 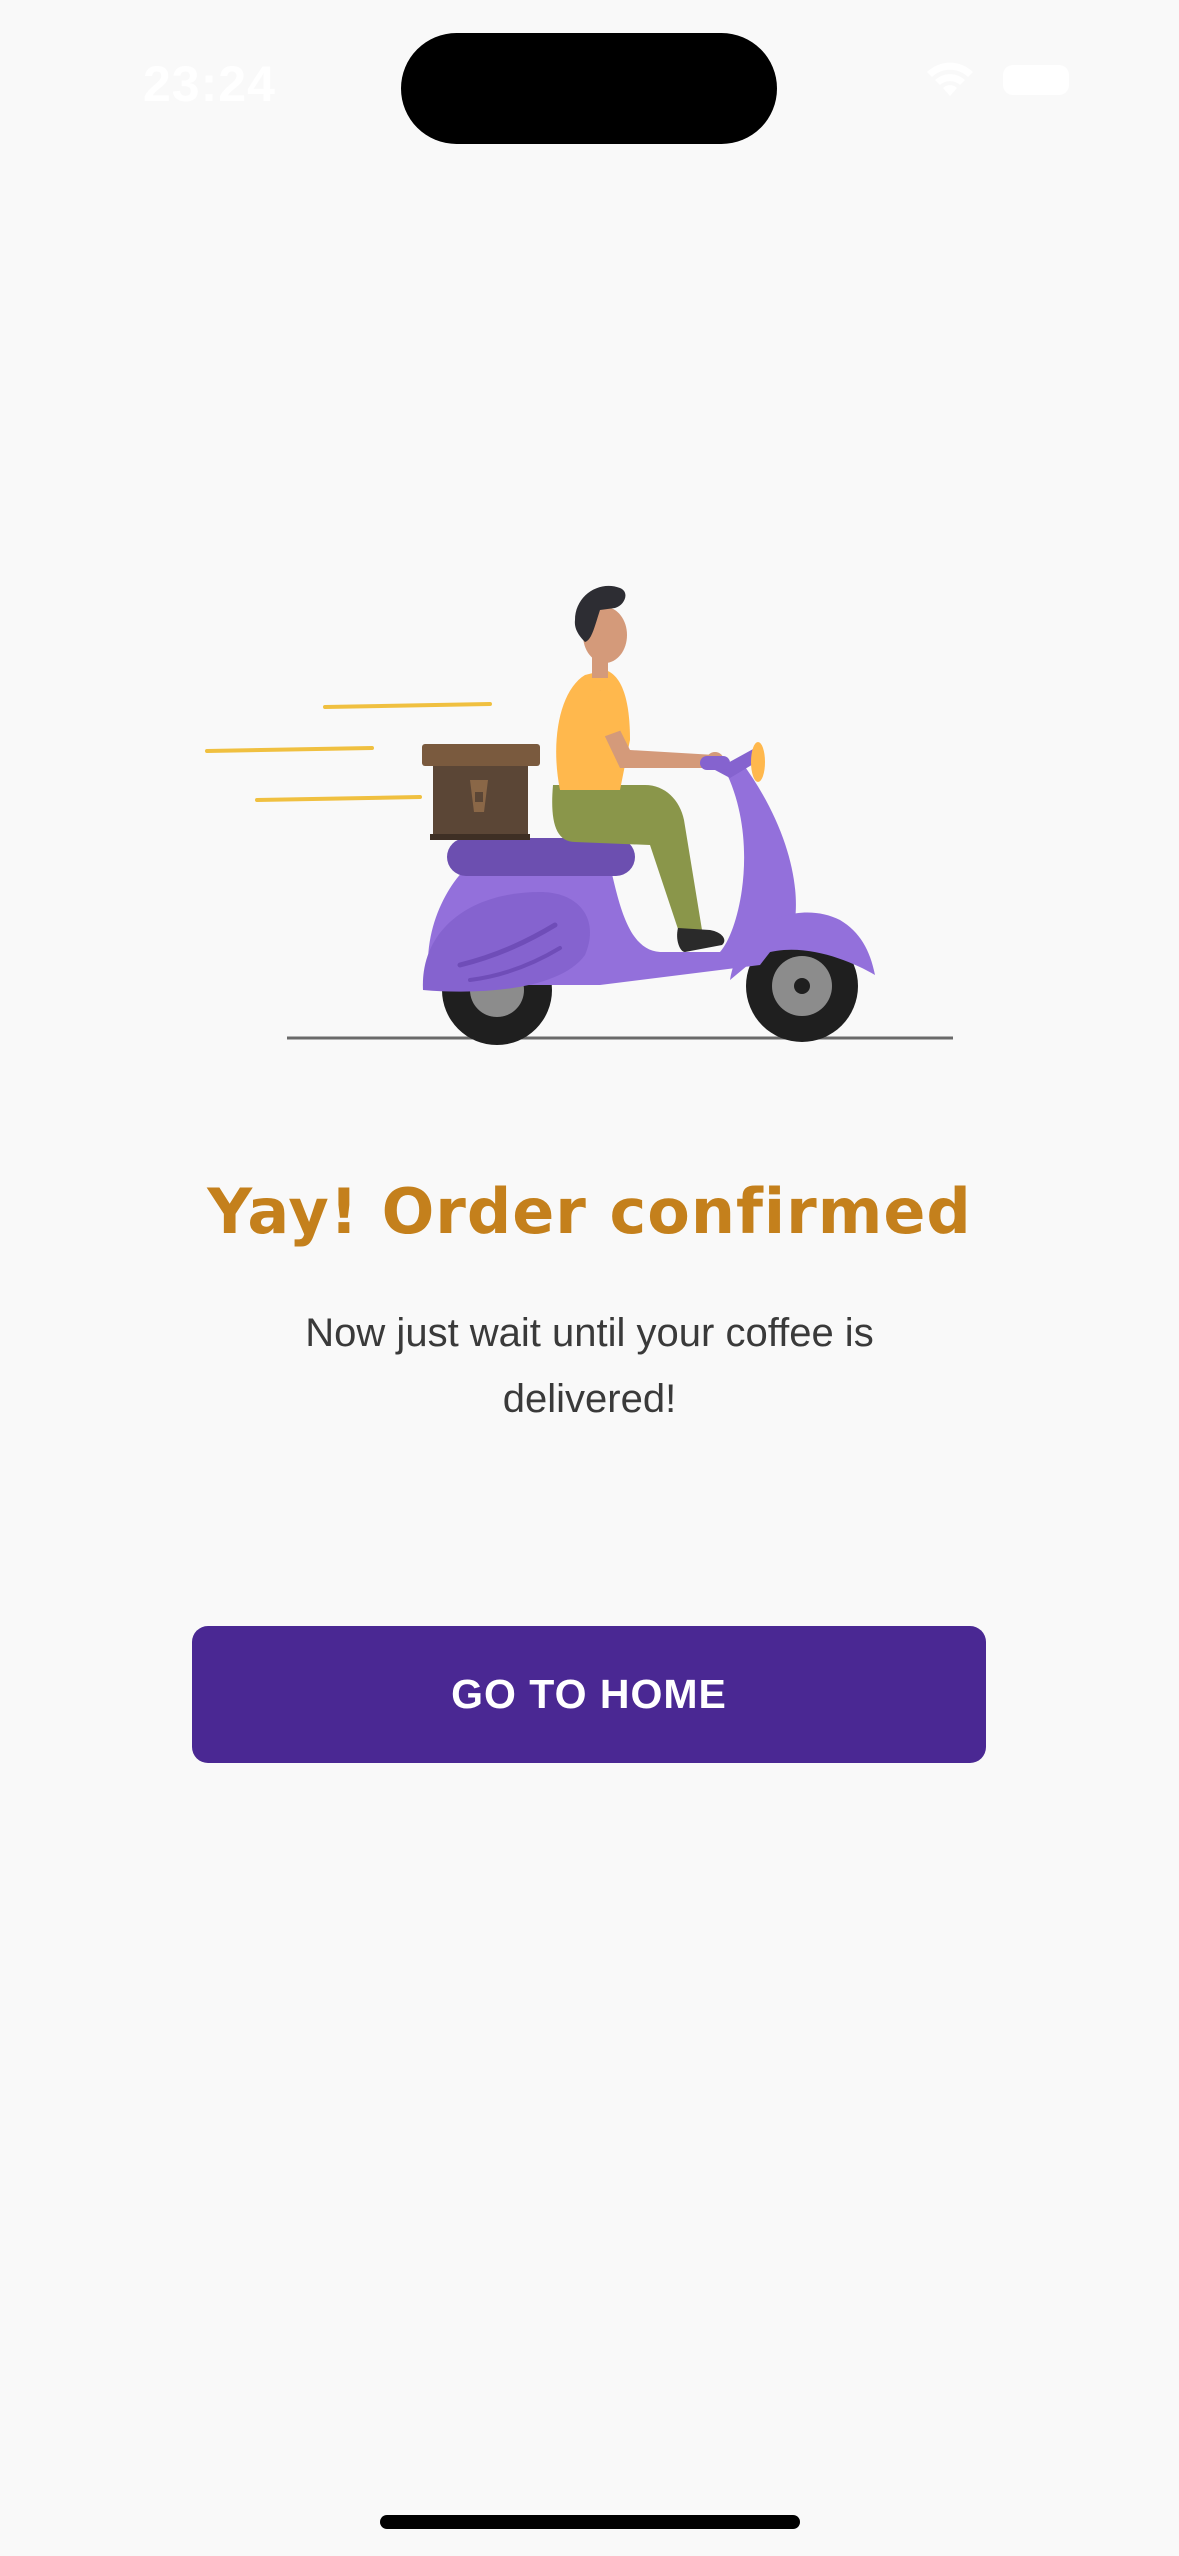 I want to click on battery-icon, so click(x=1036, y=80).